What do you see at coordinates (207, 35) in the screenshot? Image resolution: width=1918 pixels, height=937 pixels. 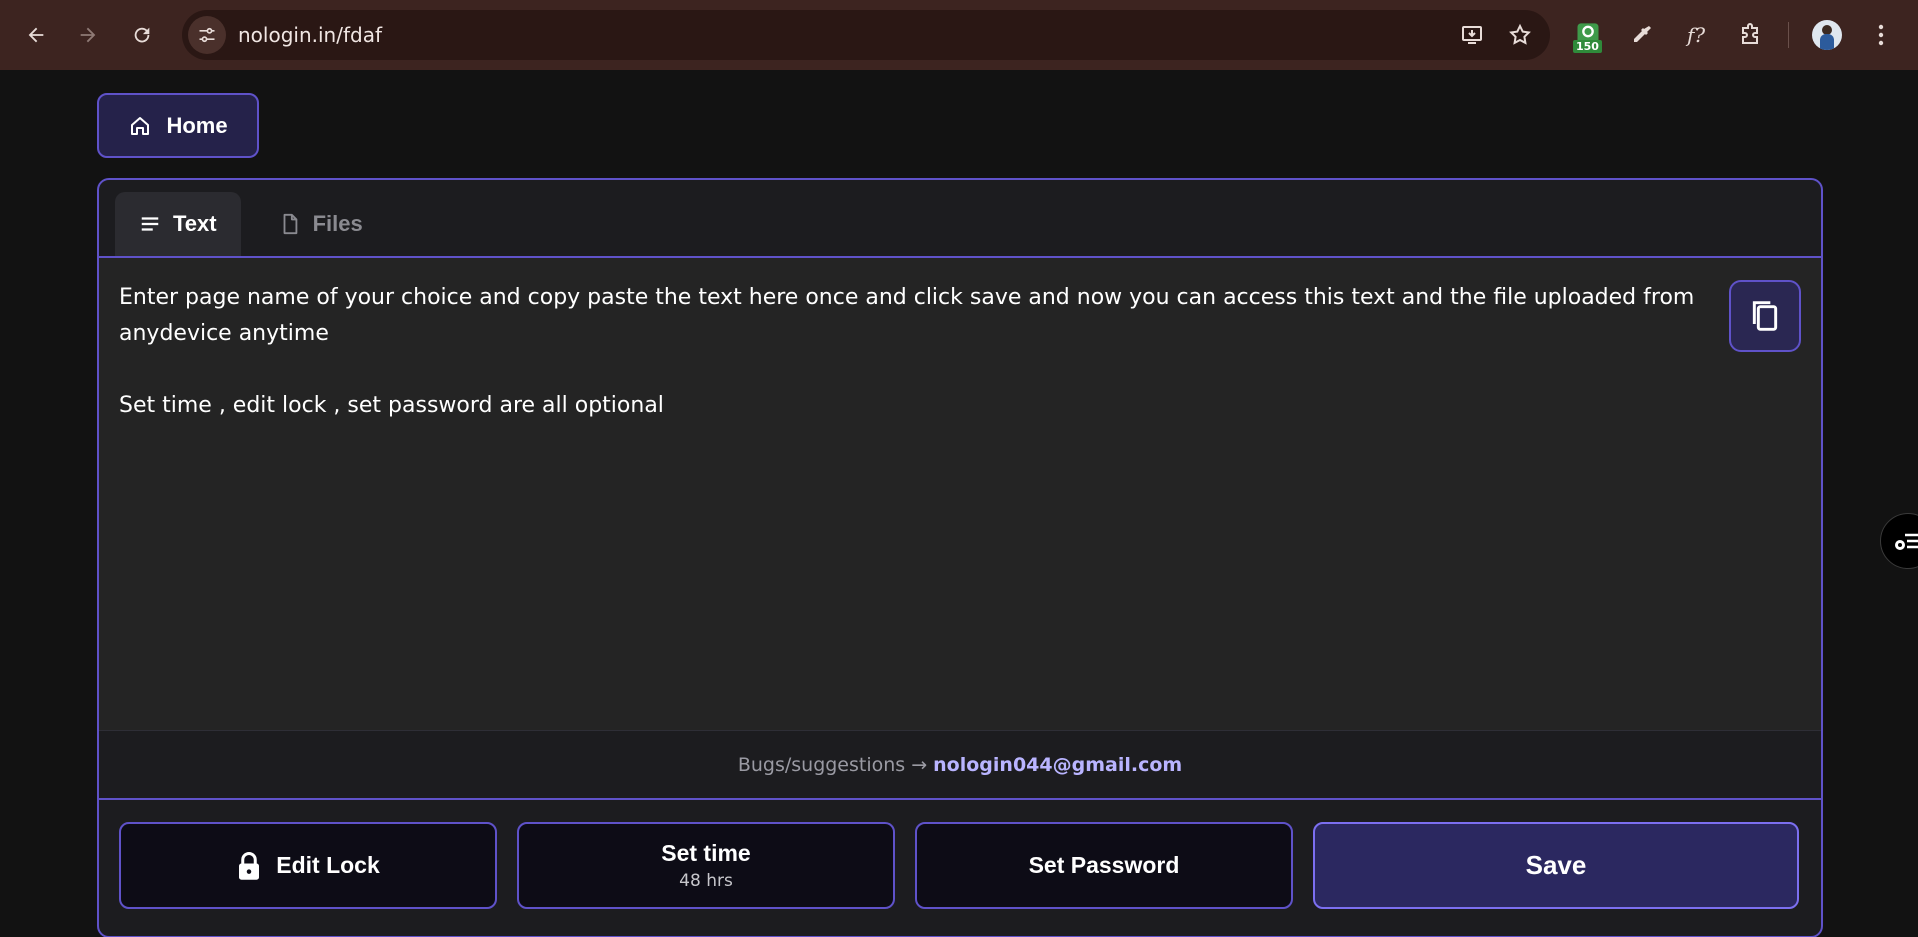 I see `site-info-icon` at bounding box center [207, 35].